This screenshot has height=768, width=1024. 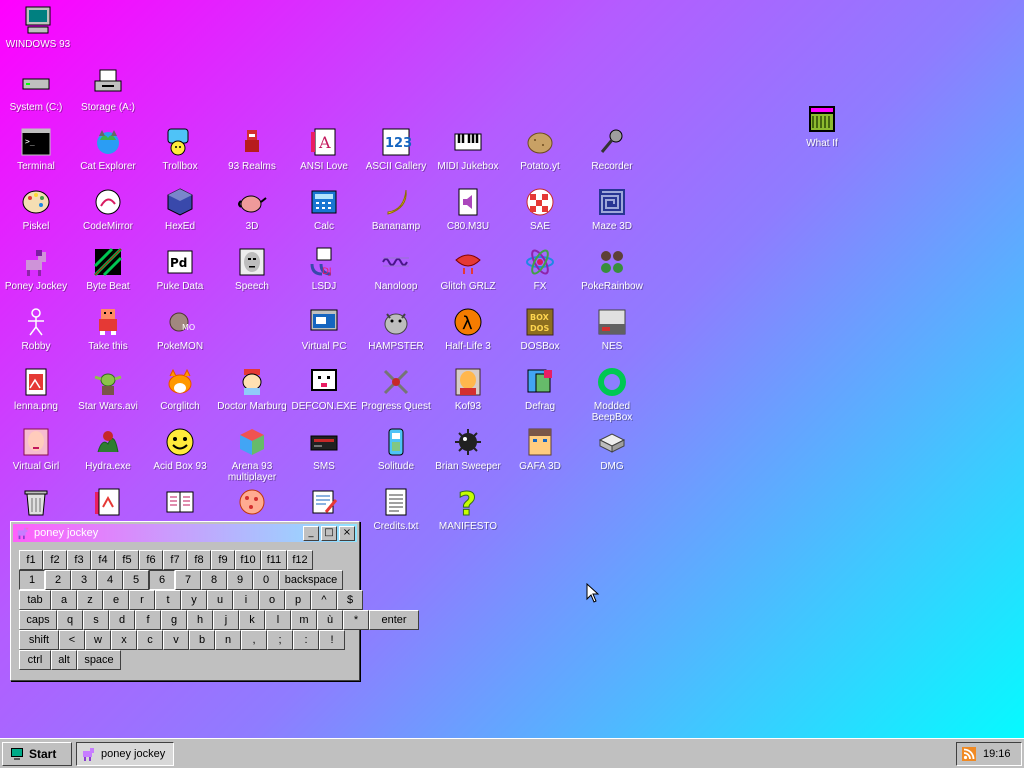 What do you see at coordinates (38, 620) in the screenshot?
I see `key-caps: caps` at bounding box center [38, 620].